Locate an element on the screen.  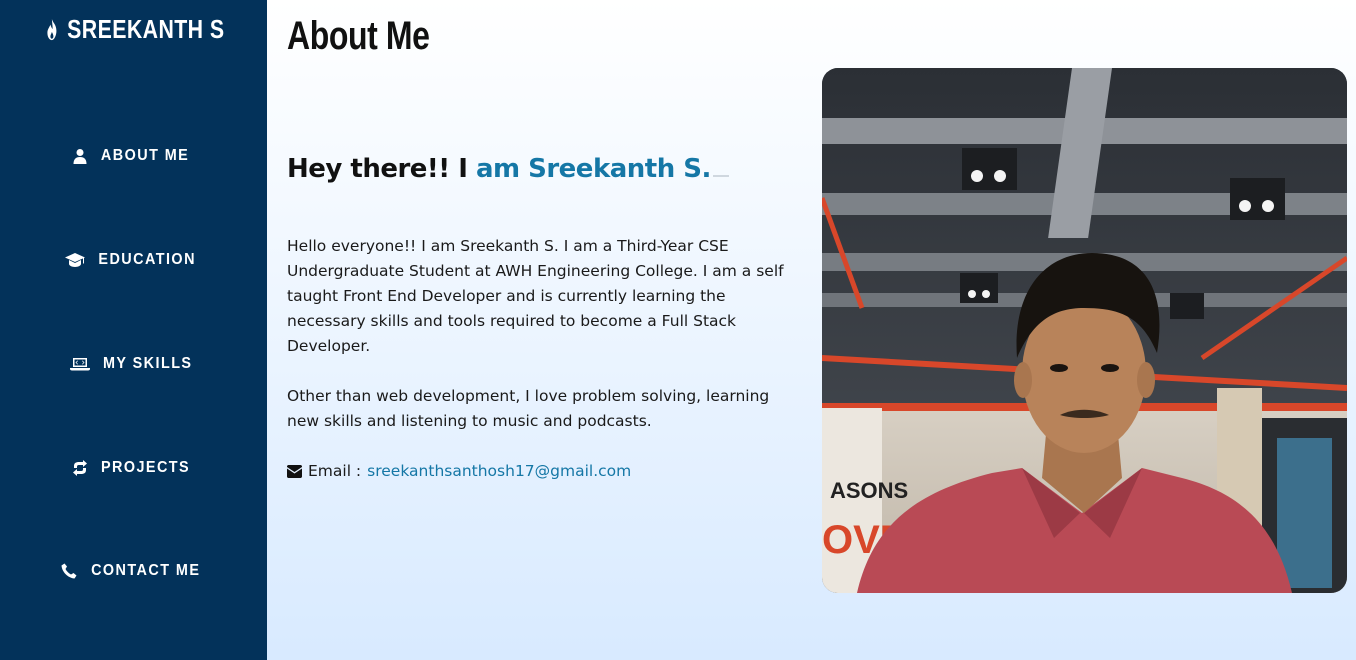
user-icon is located at coordinates (80, 156).